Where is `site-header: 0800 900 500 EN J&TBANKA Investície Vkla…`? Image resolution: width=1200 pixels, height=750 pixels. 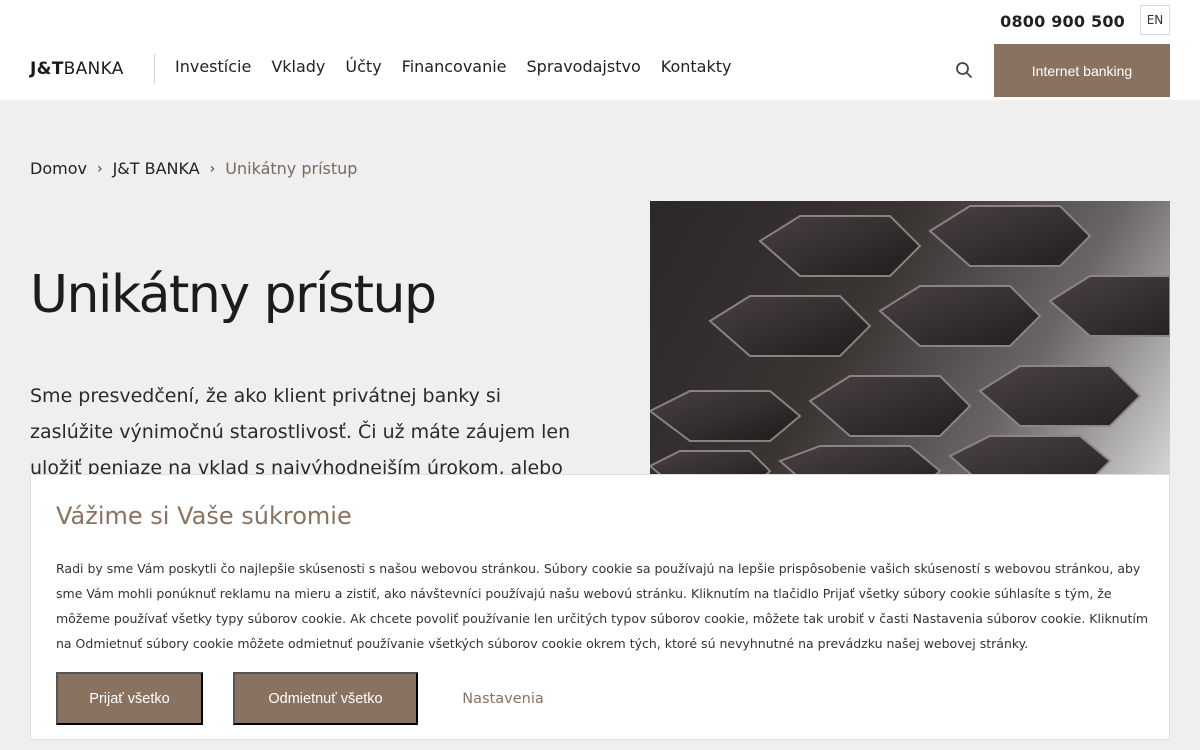 site-header: 0800 900 500 EN J&TBANKA Investície Vkla… is located at coordinates (600, 50).